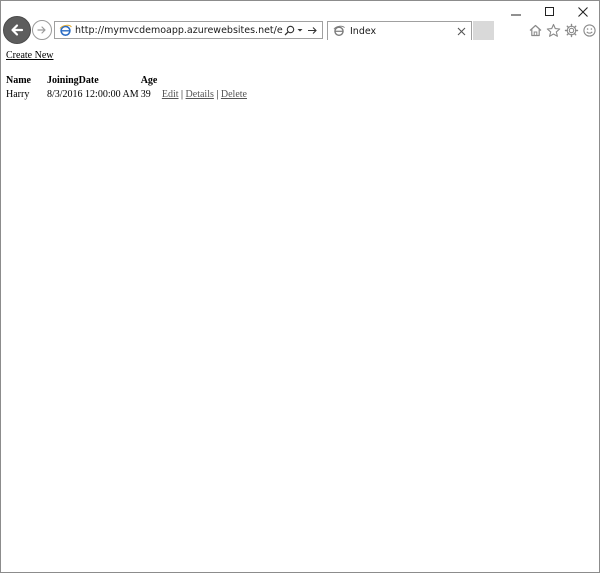 This screenshot has height=573, width=600. I want to click on favorites-button, so click(553, 30).